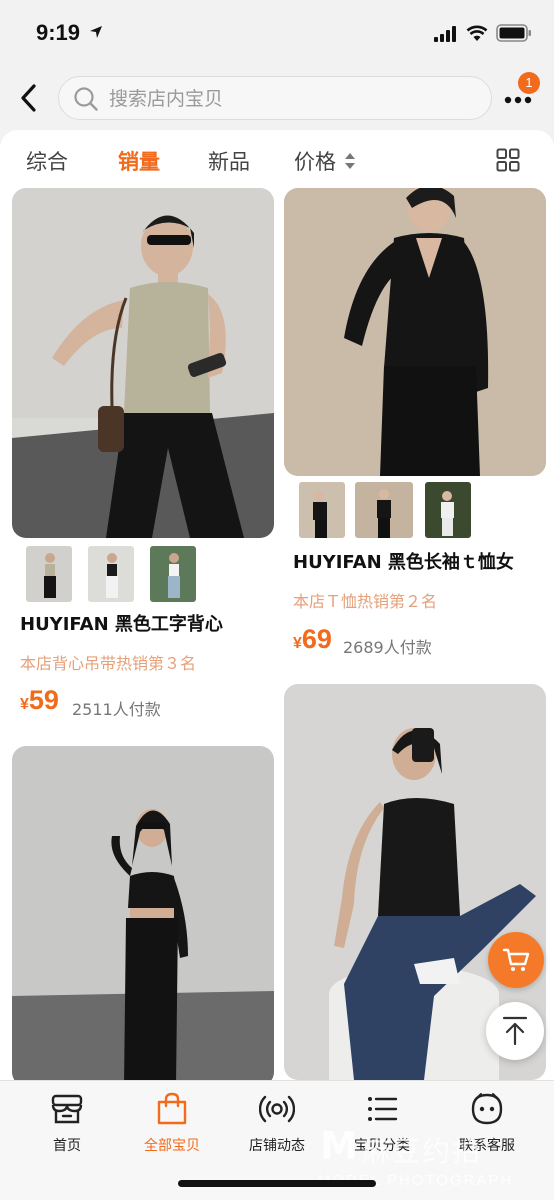 Image resolution: width=554 pixels, height=1200 pixels. What do you see at coordinates (403, 562) in the screenshot?
I see `product-title: HUYIFAN 黑色长袖ｔ恤女` at bounding box center [403, 562].